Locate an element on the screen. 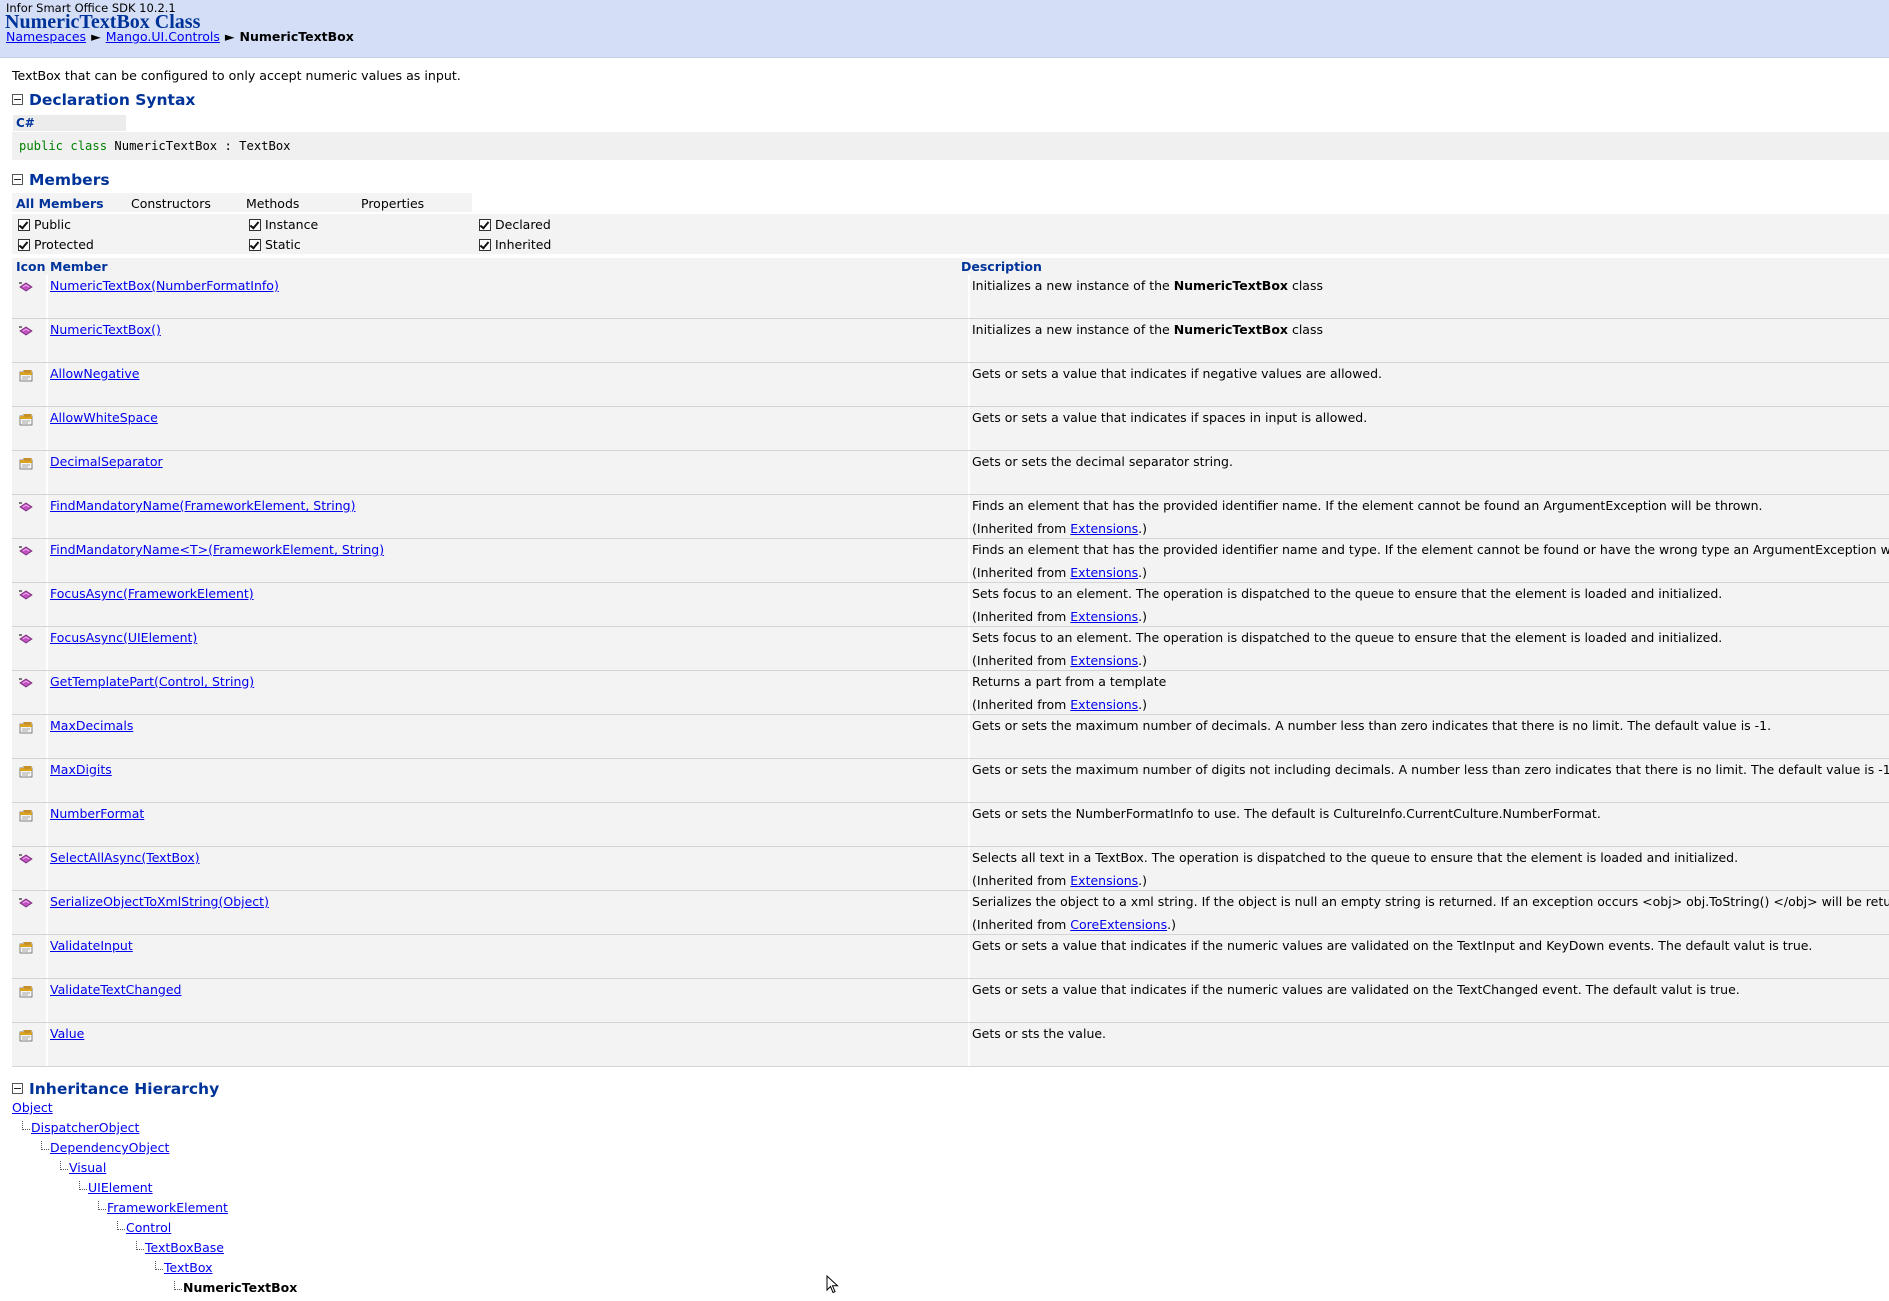 This screenshot has width=1889, height=1301. member-link: NumericTextBox() is located at coordinates (105, 329).